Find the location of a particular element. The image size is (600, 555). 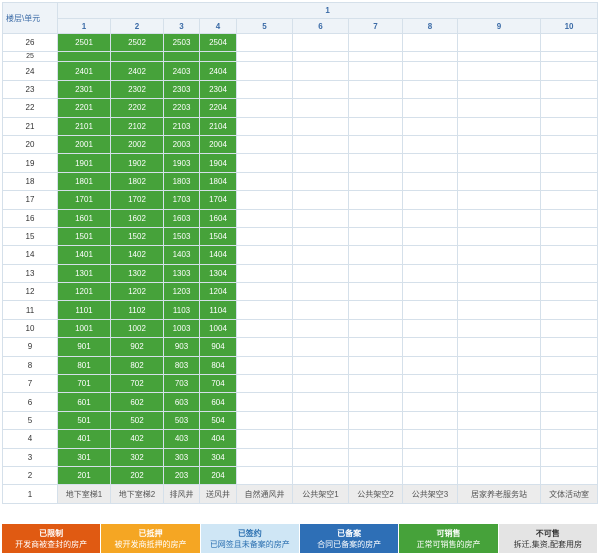

unit-cell: 904 is located at coordinates (218, 347).